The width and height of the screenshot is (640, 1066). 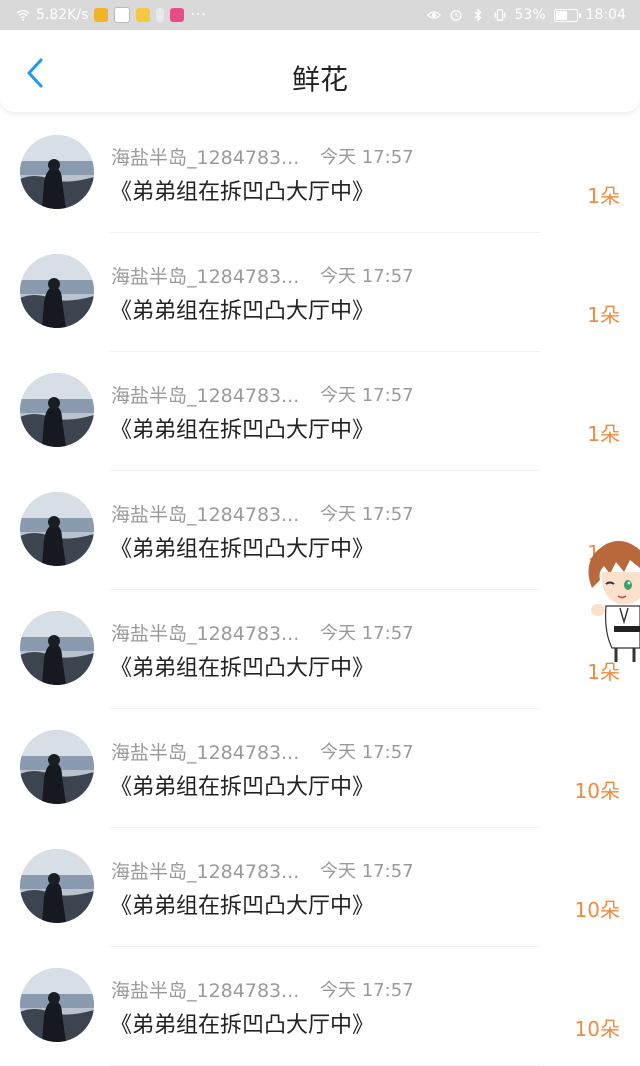 I want to click on floating-mascot, so click(x=608, y=597).